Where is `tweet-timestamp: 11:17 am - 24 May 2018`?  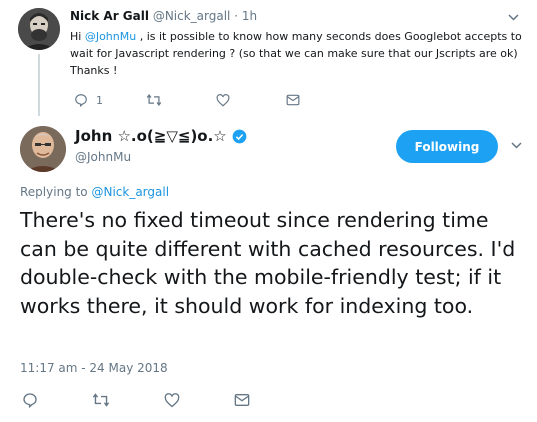
tweet-timestamp: 11:17 am - 24 May 2018 is located at coordinates (94, 368).